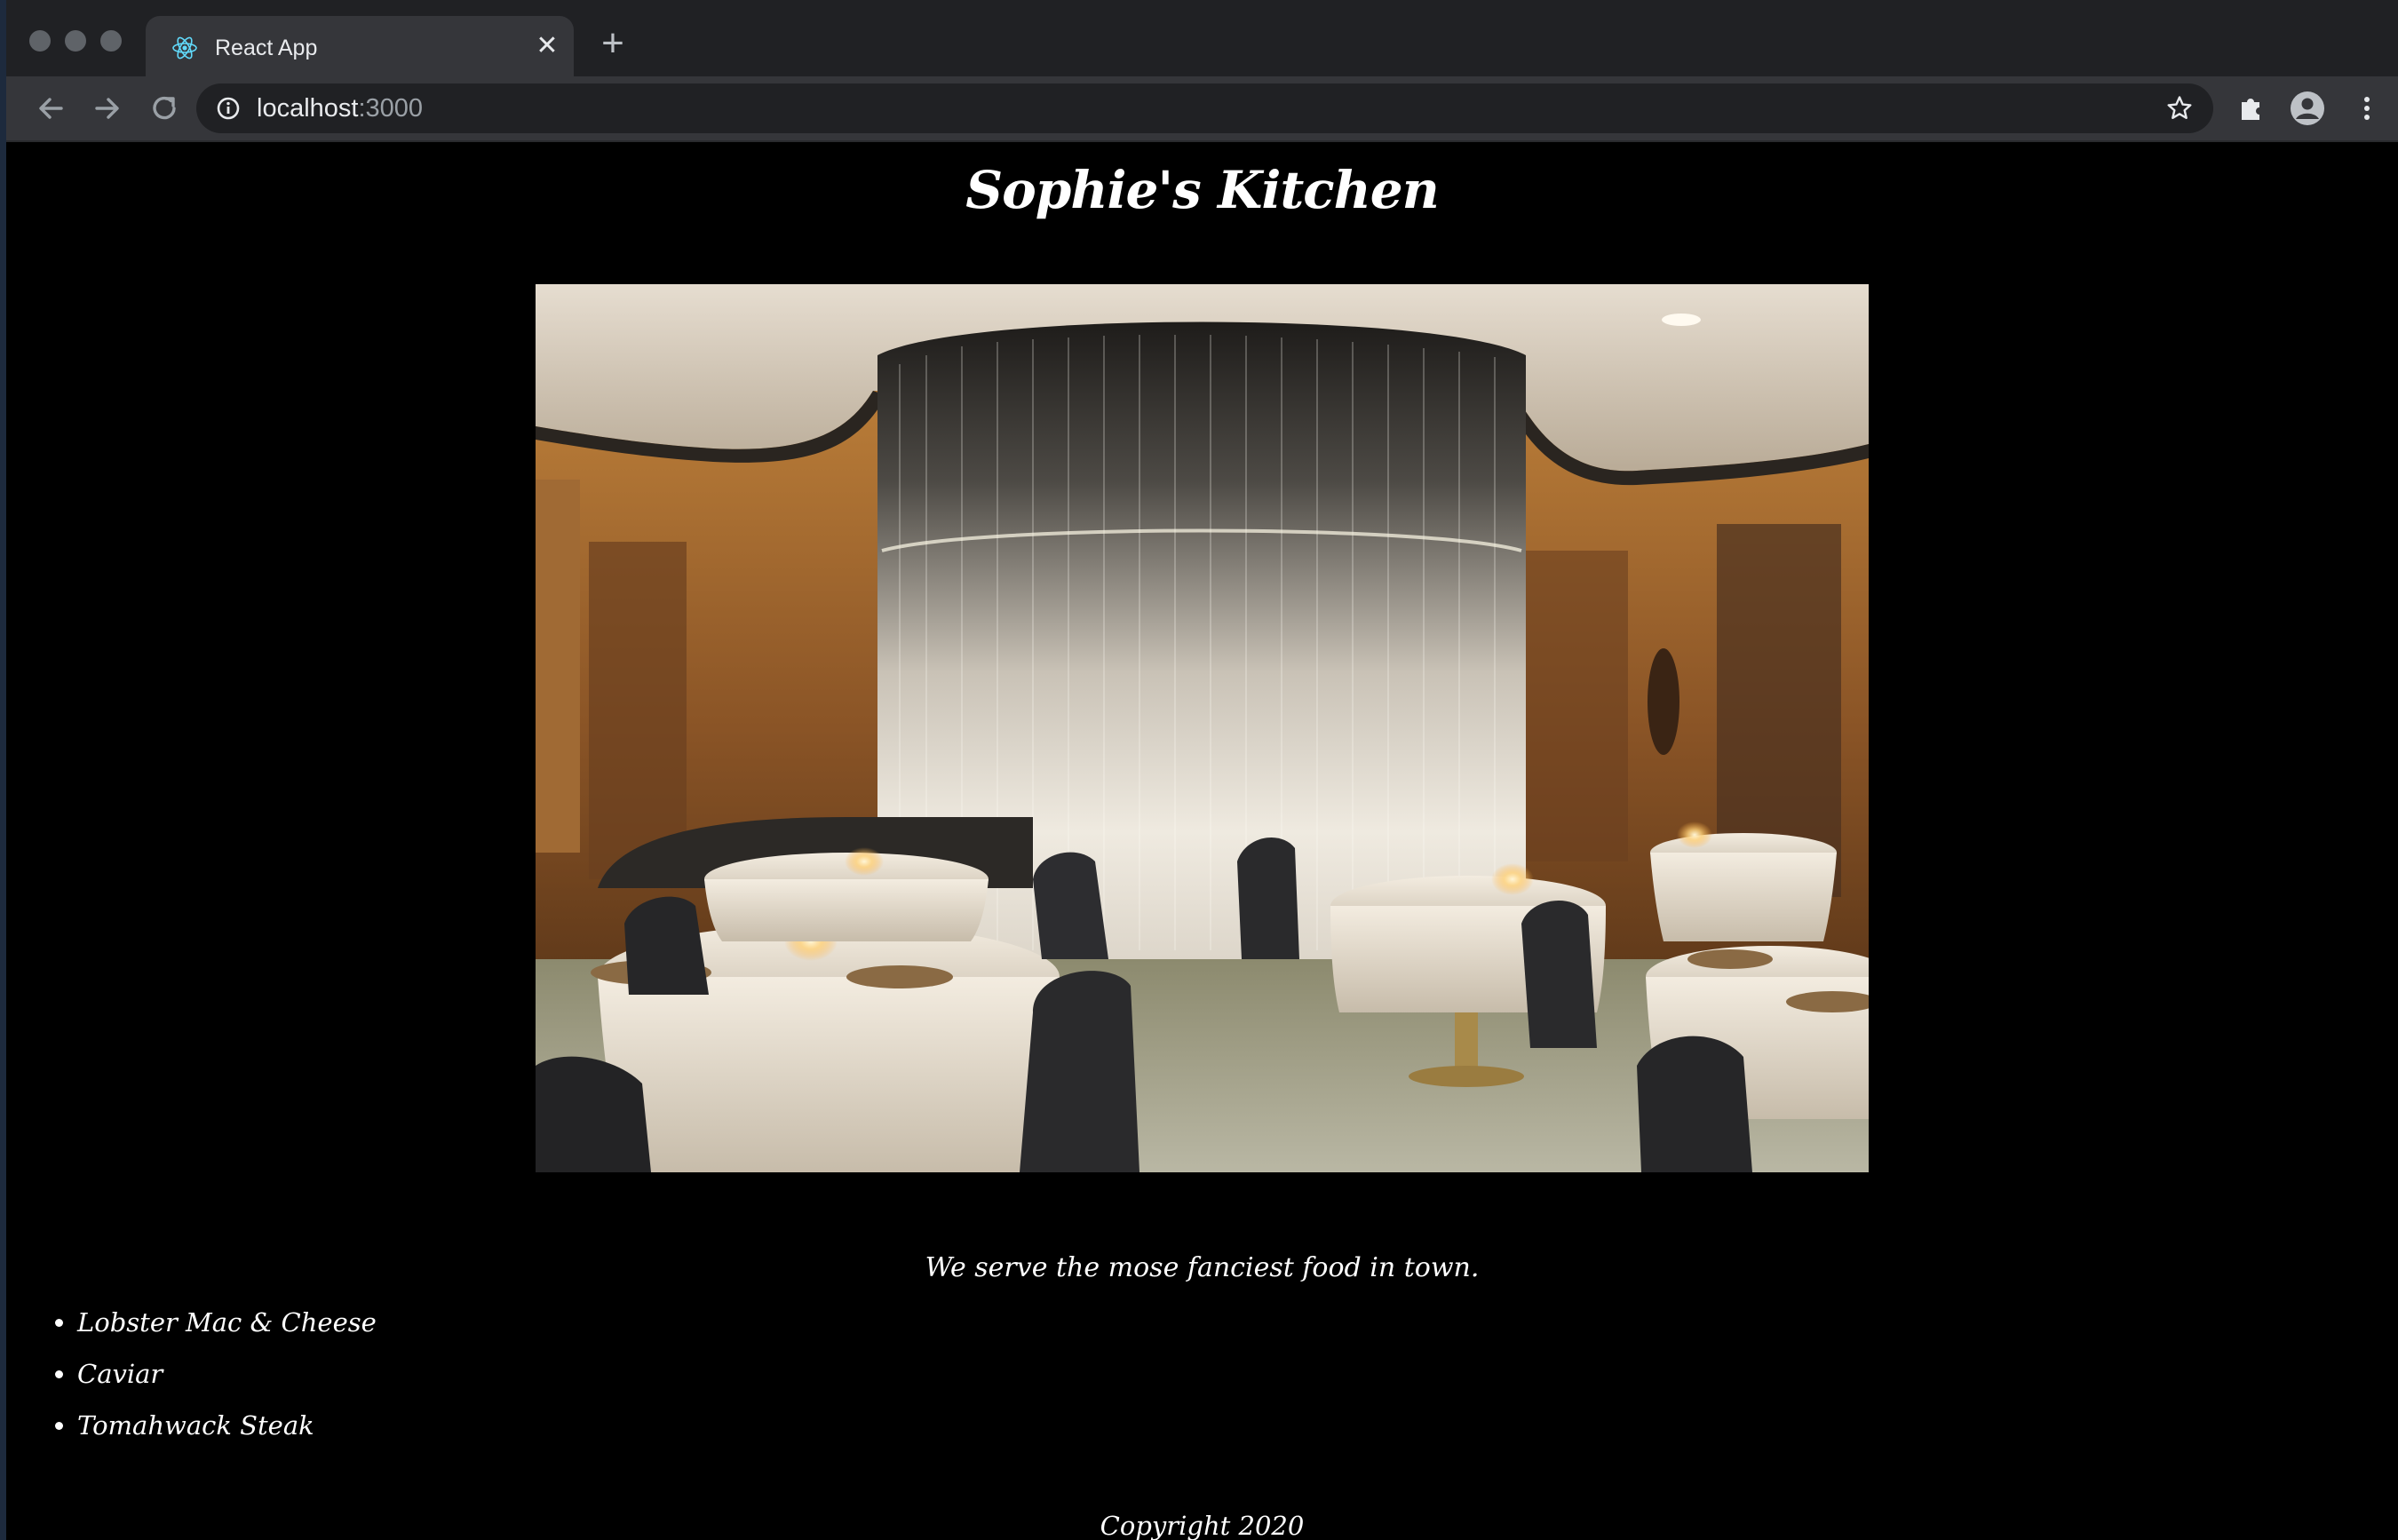 This screenshot has width=2398, height=1540. I want to click on close-icon: ✕, so click(547, 46).